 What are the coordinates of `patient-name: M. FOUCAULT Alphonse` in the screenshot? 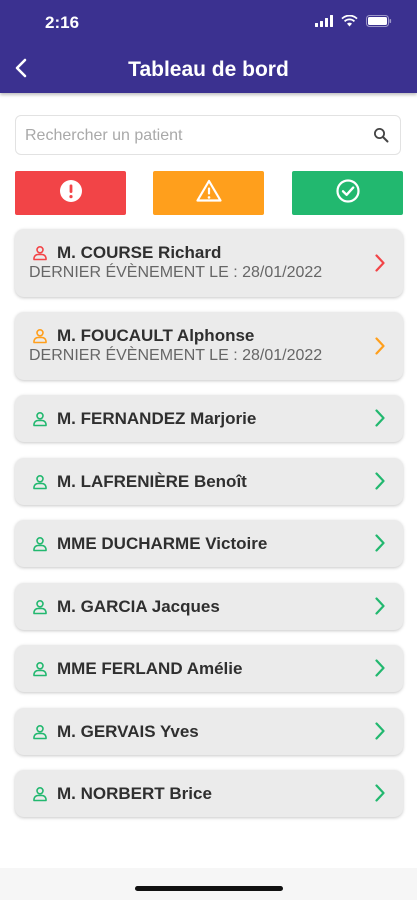 It's located at (156, 335).